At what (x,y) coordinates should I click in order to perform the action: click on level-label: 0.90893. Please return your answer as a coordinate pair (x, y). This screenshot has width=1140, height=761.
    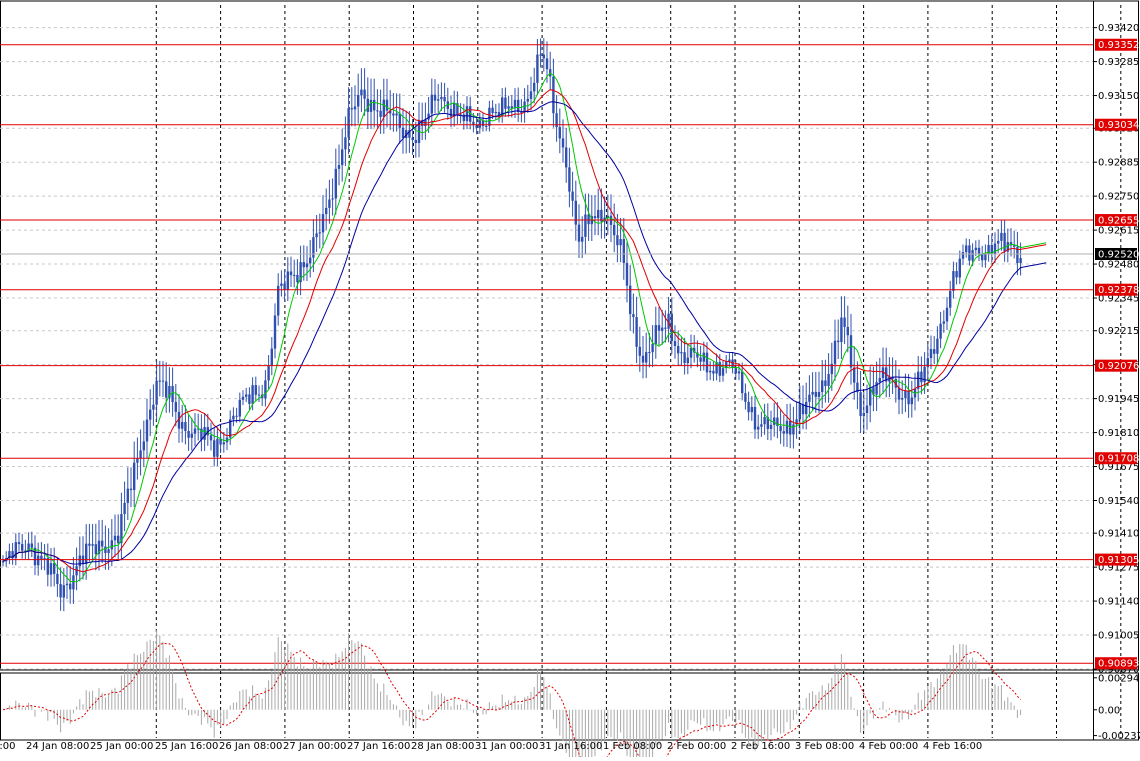
    Looking at the image, I should click on (1118, 664).